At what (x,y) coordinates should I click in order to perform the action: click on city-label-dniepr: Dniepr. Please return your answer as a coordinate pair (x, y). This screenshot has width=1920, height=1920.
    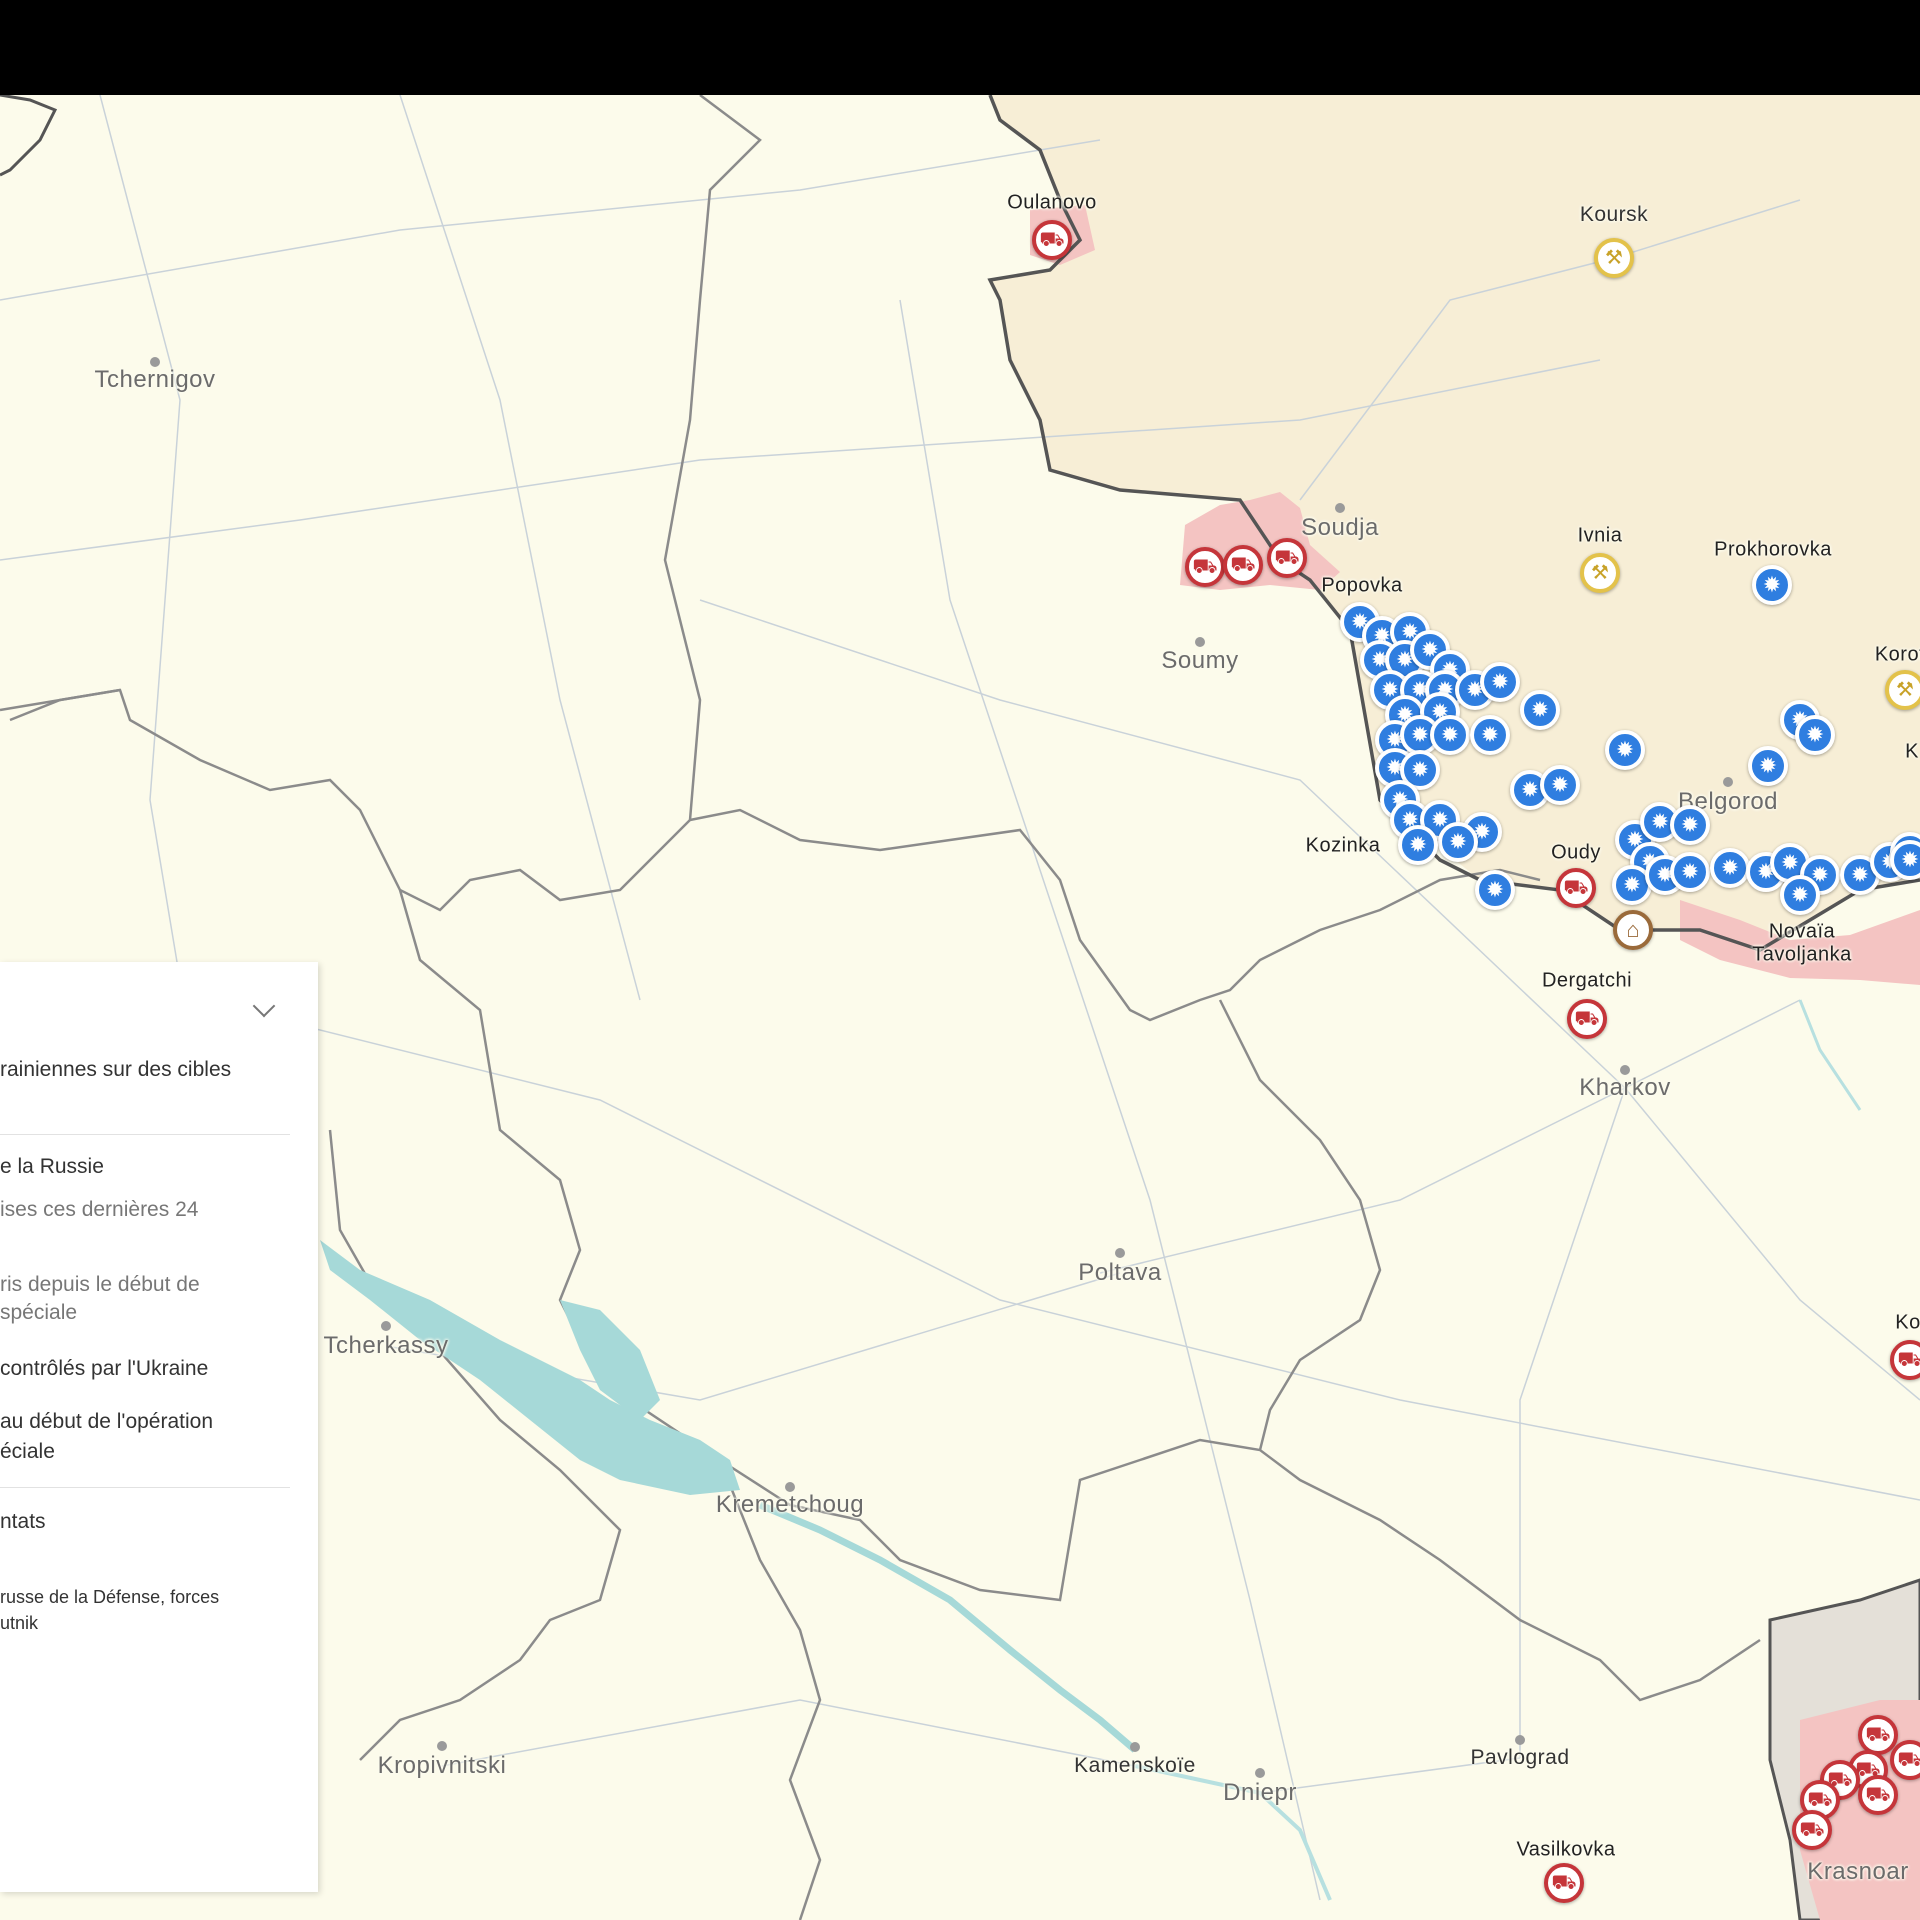
    Looking at the image, I should click on (1260, 1792).